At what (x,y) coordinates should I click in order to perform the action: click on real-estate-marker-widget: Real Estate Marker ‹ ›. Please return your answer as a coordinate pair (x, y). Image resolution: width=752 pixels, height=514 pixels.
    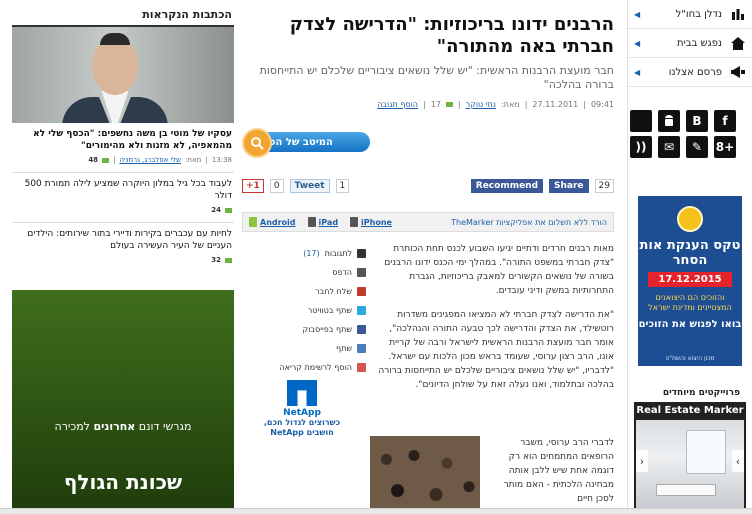
    Looking at the image, I should click on (690, 456).